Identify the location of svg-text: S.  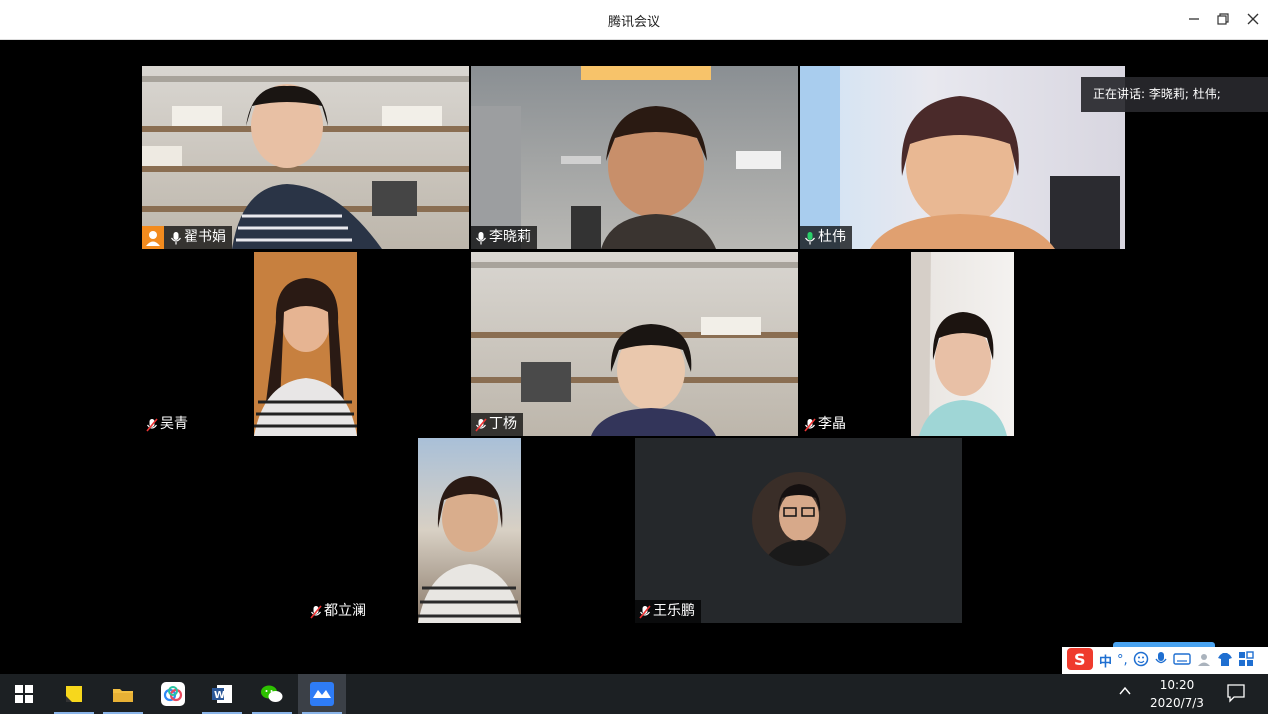
(1080, 659).